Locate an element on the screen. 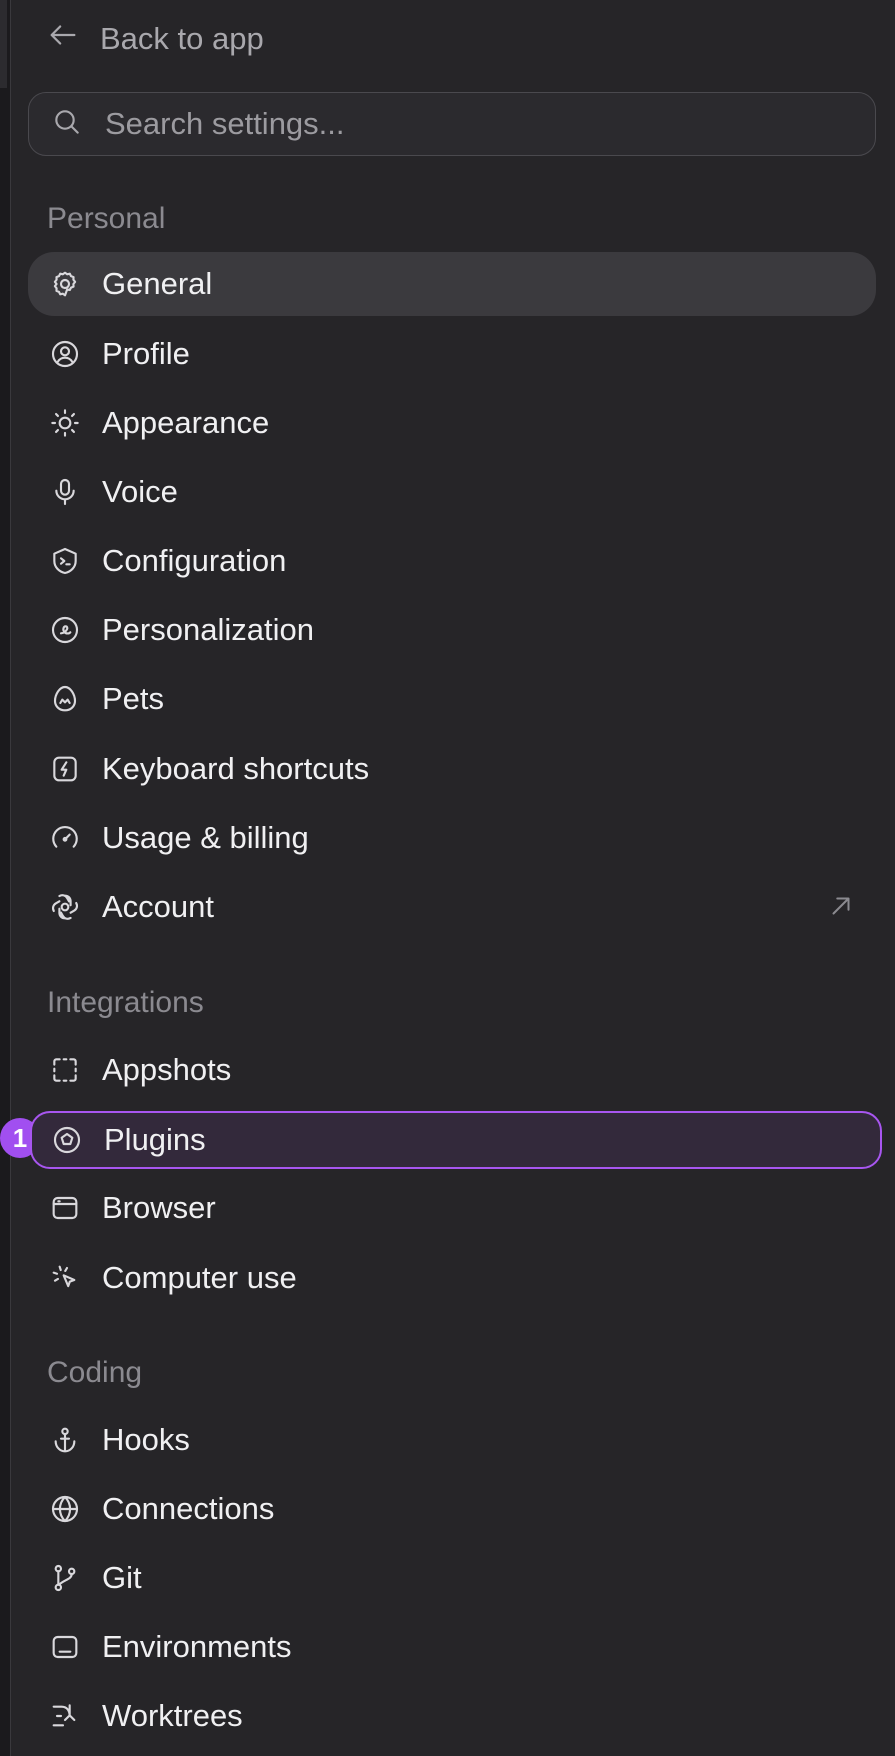  cursor-click-icon is located at coordinates (65, 1278).